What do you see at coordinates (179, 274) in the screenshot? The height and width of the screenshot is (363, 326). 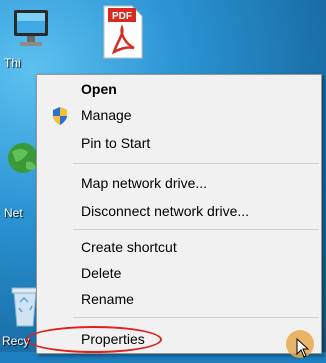 I see `menu-item-delete: Delete` at bounding box center [179, 274].